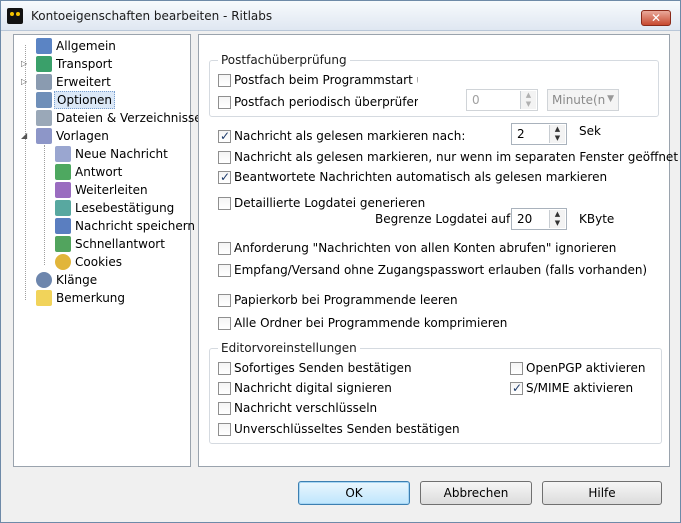 This screenshot has height=523, width=681. I want to click on tree-item-label: Klänge, so click(77, 280).